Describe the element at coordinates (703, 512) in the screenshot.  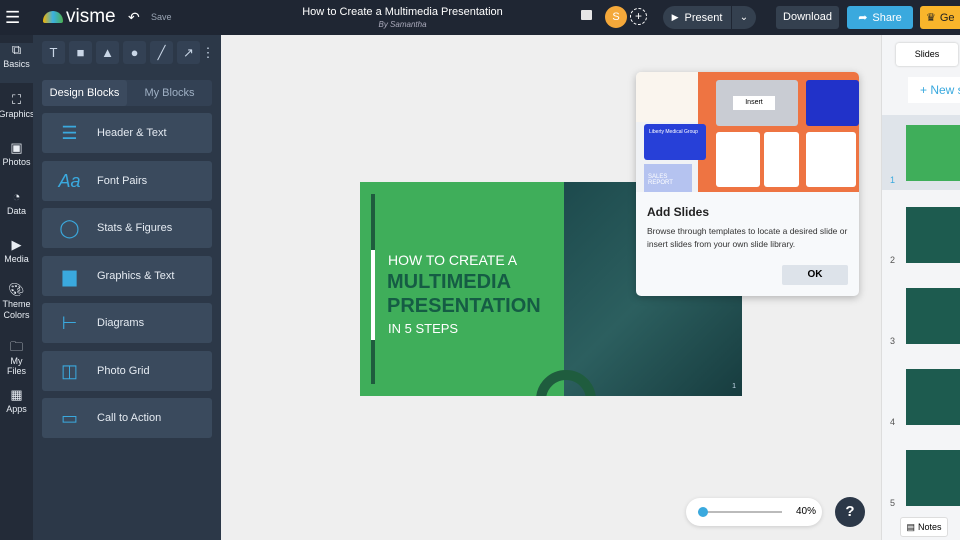
I see `zoom-slider-handle` at that location.